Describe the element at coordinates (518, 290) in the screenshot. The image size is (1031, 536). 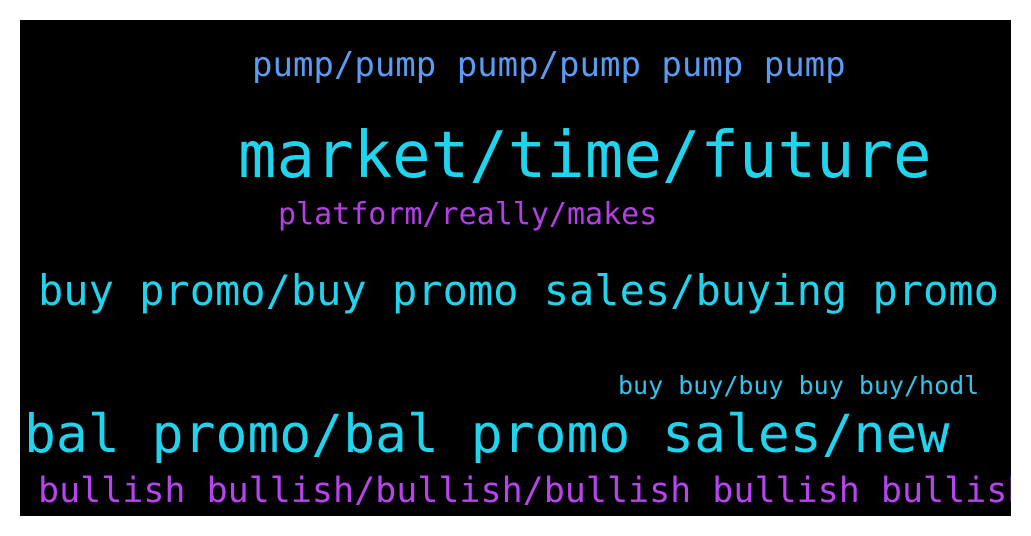
I see `word-buy-promo: buy promo/buy promo sales/buying promo` at that location.